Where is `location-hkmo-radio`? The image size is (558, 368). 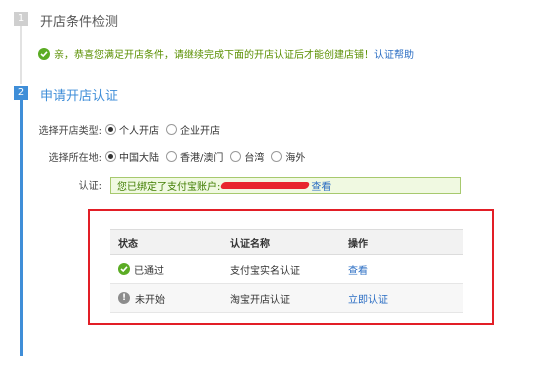
location-hkmo-radio is located at coordinates (171, 156).